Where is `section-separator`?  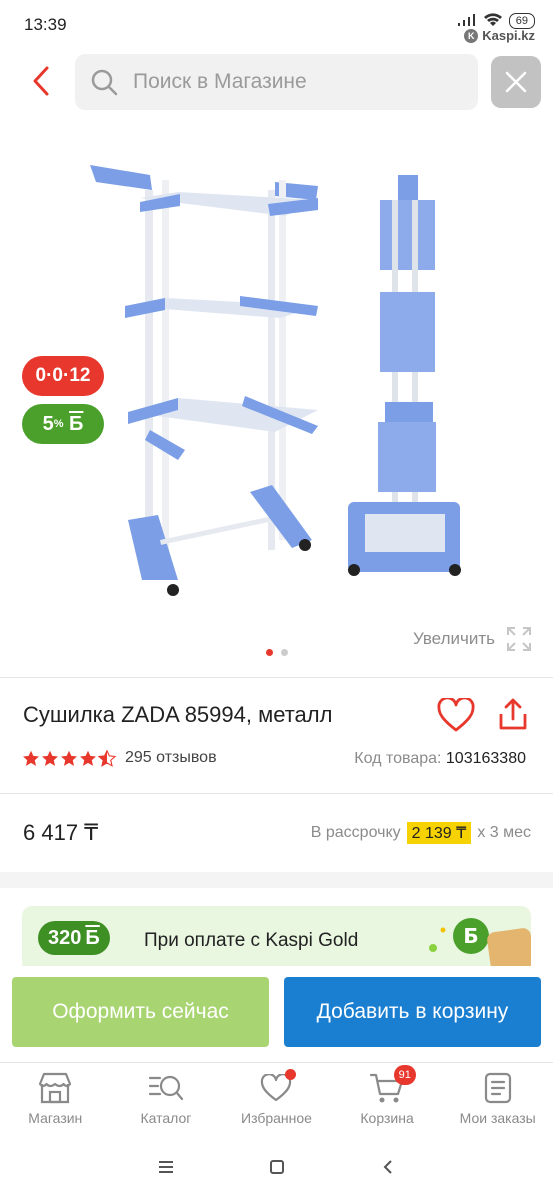
section-separator is located at coordinates (276, 880).